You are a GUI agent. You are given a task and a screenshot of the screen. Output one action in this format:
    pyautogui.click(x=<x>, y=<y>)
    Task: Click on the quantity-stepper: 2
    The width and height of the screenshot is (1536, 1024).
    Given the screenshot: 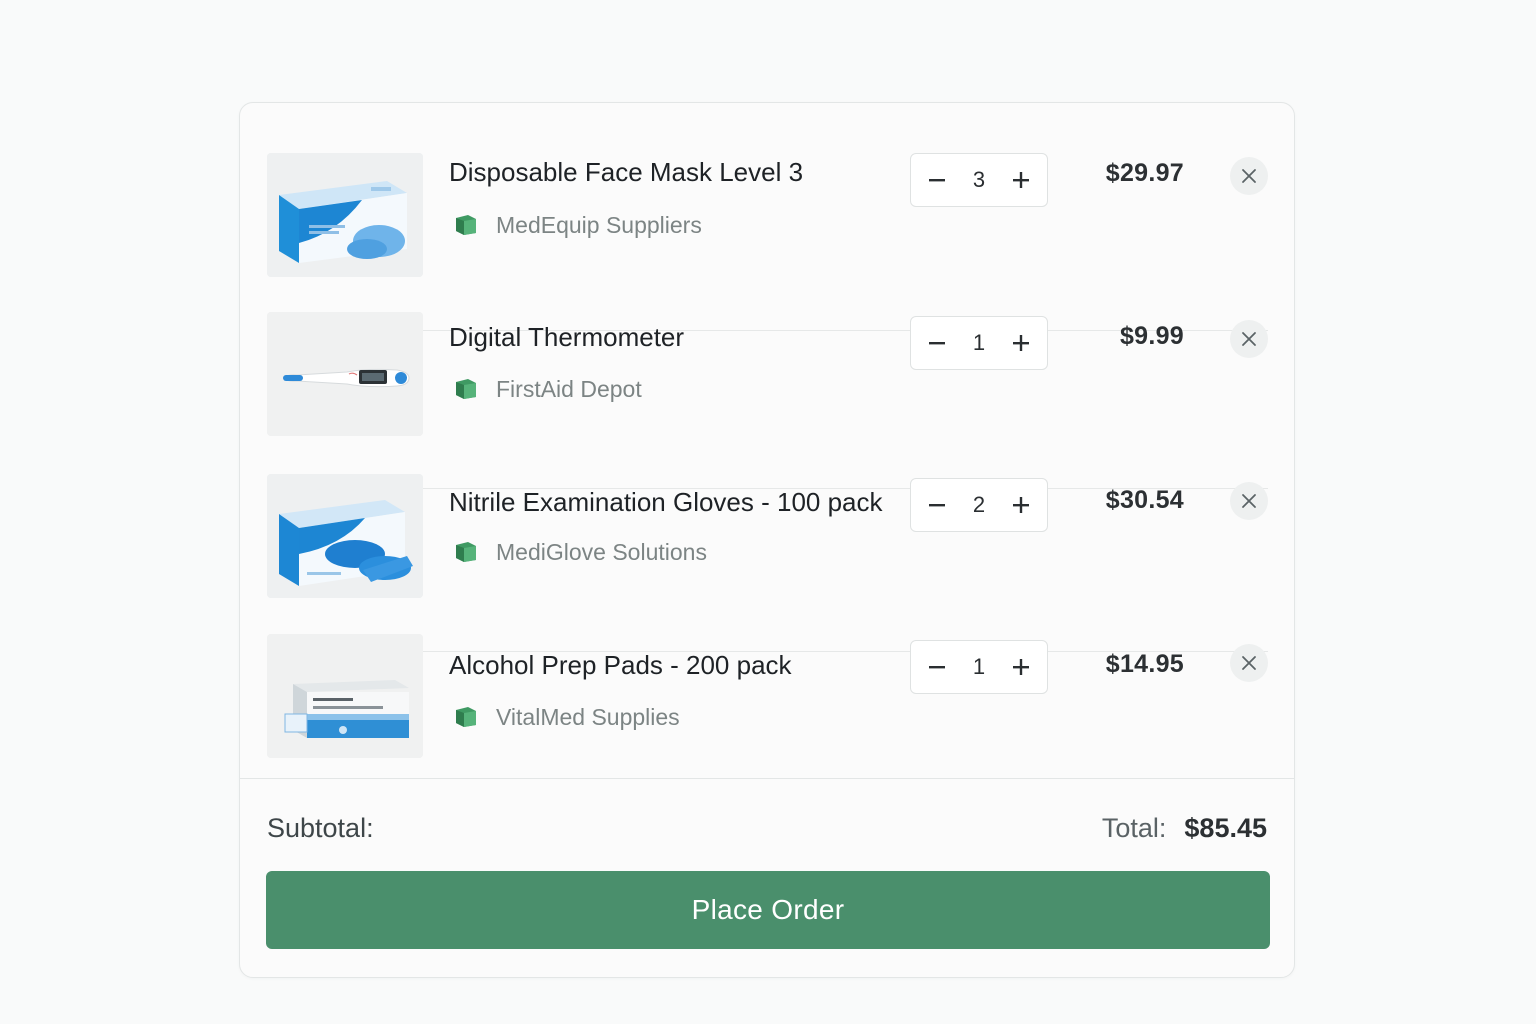 What is the action you would take?
    pyautogui.click(x=979, y=505)
    